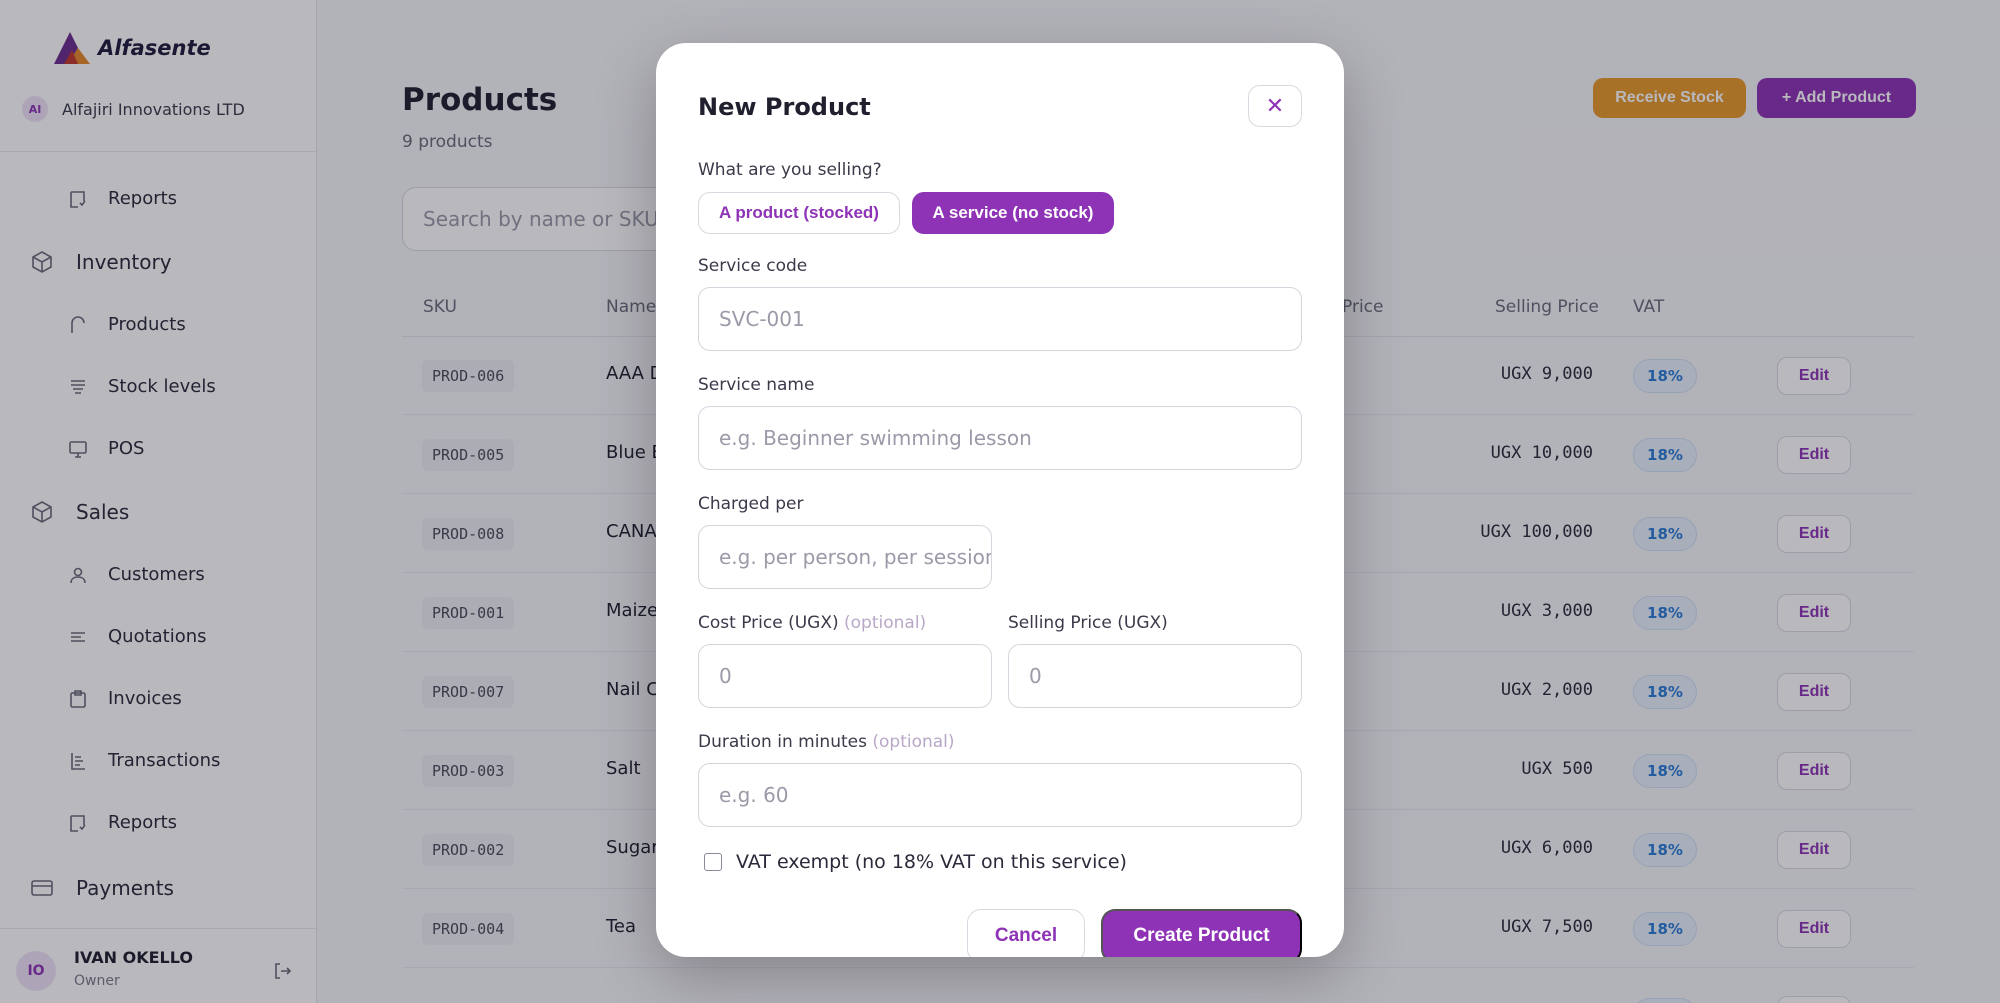 The width and height of the screenshot is (2000, 1003). What do you see at coordinates (1000, 438) in the screenshot?
I see `service-name-field: e.g. Beginner swimming lesson` at bounding box center [1000, 438].